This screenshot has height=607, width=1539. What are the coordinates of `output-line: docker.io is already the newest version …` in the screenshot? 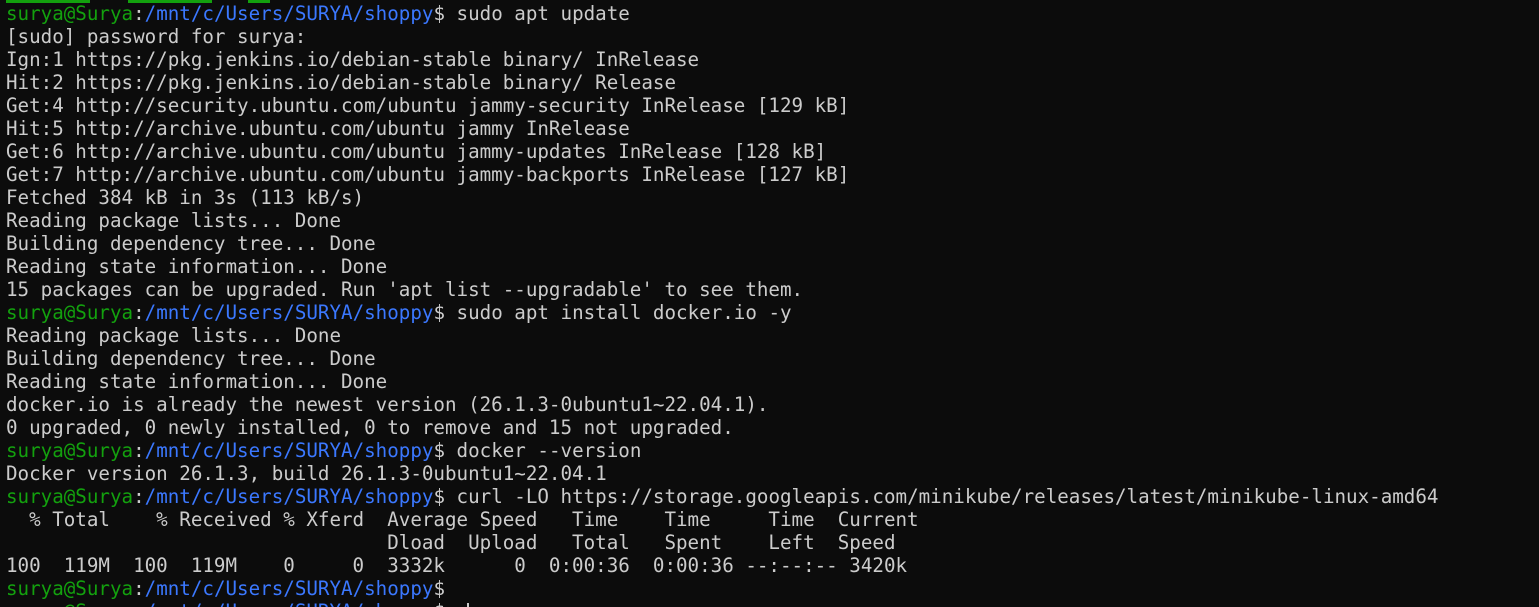 It's located at (387, 404).